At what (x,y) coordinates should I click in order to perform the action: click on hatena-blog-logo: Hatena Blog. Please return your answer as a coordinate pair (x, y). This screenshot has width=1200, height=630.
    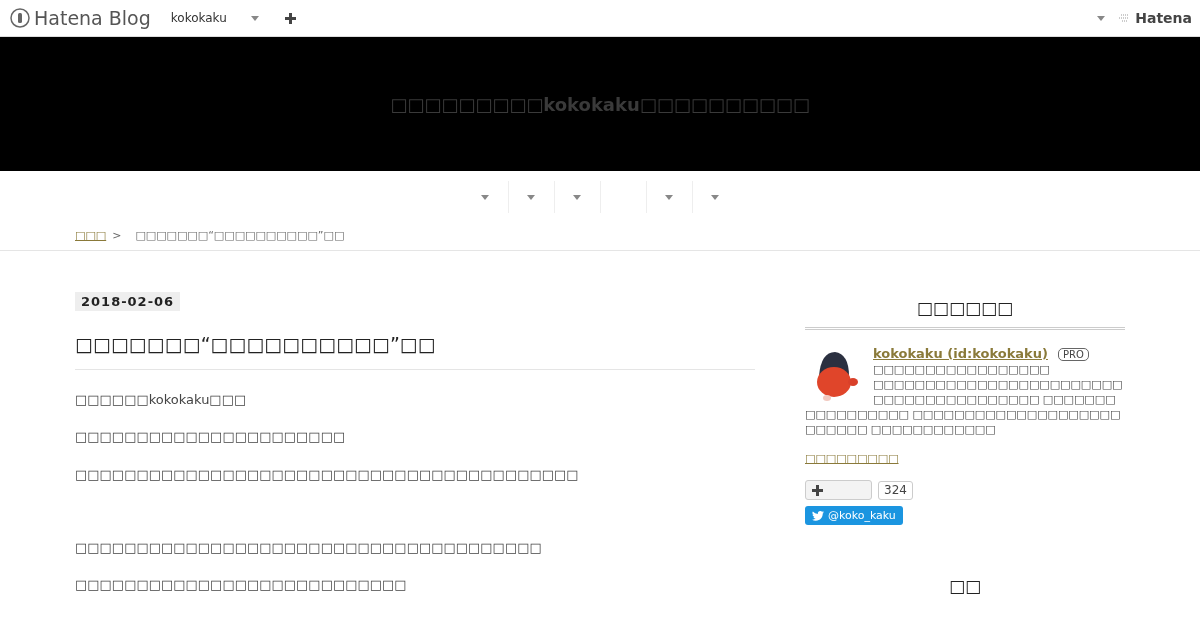
    Looking at the image, I should click on (80, 18).